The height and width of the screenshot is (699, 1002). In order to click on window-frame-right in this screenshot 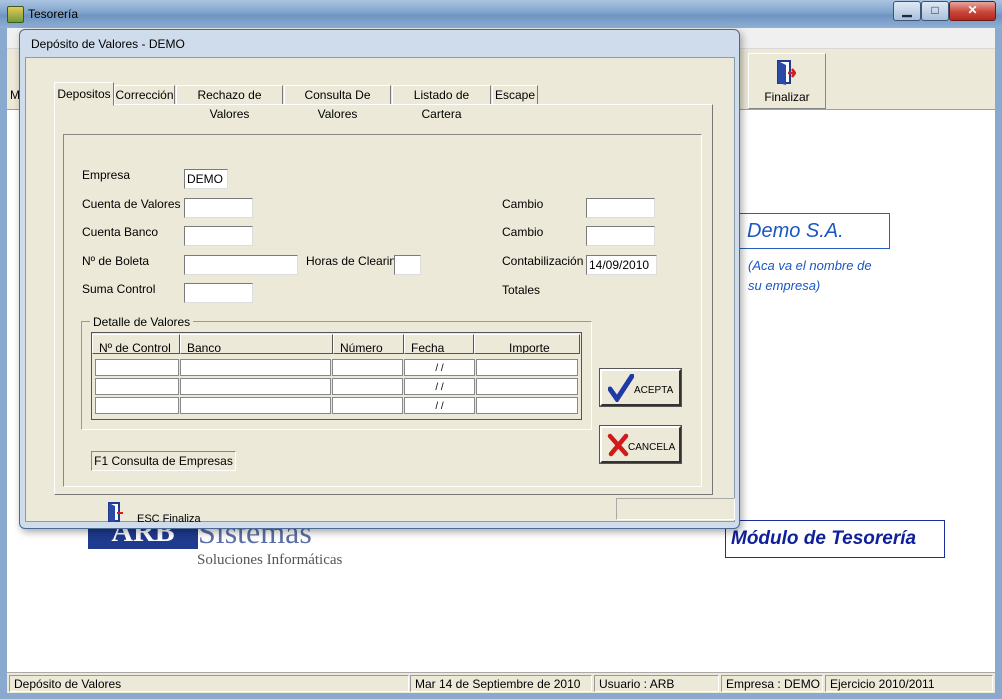, I will do `click(998, 363)`.